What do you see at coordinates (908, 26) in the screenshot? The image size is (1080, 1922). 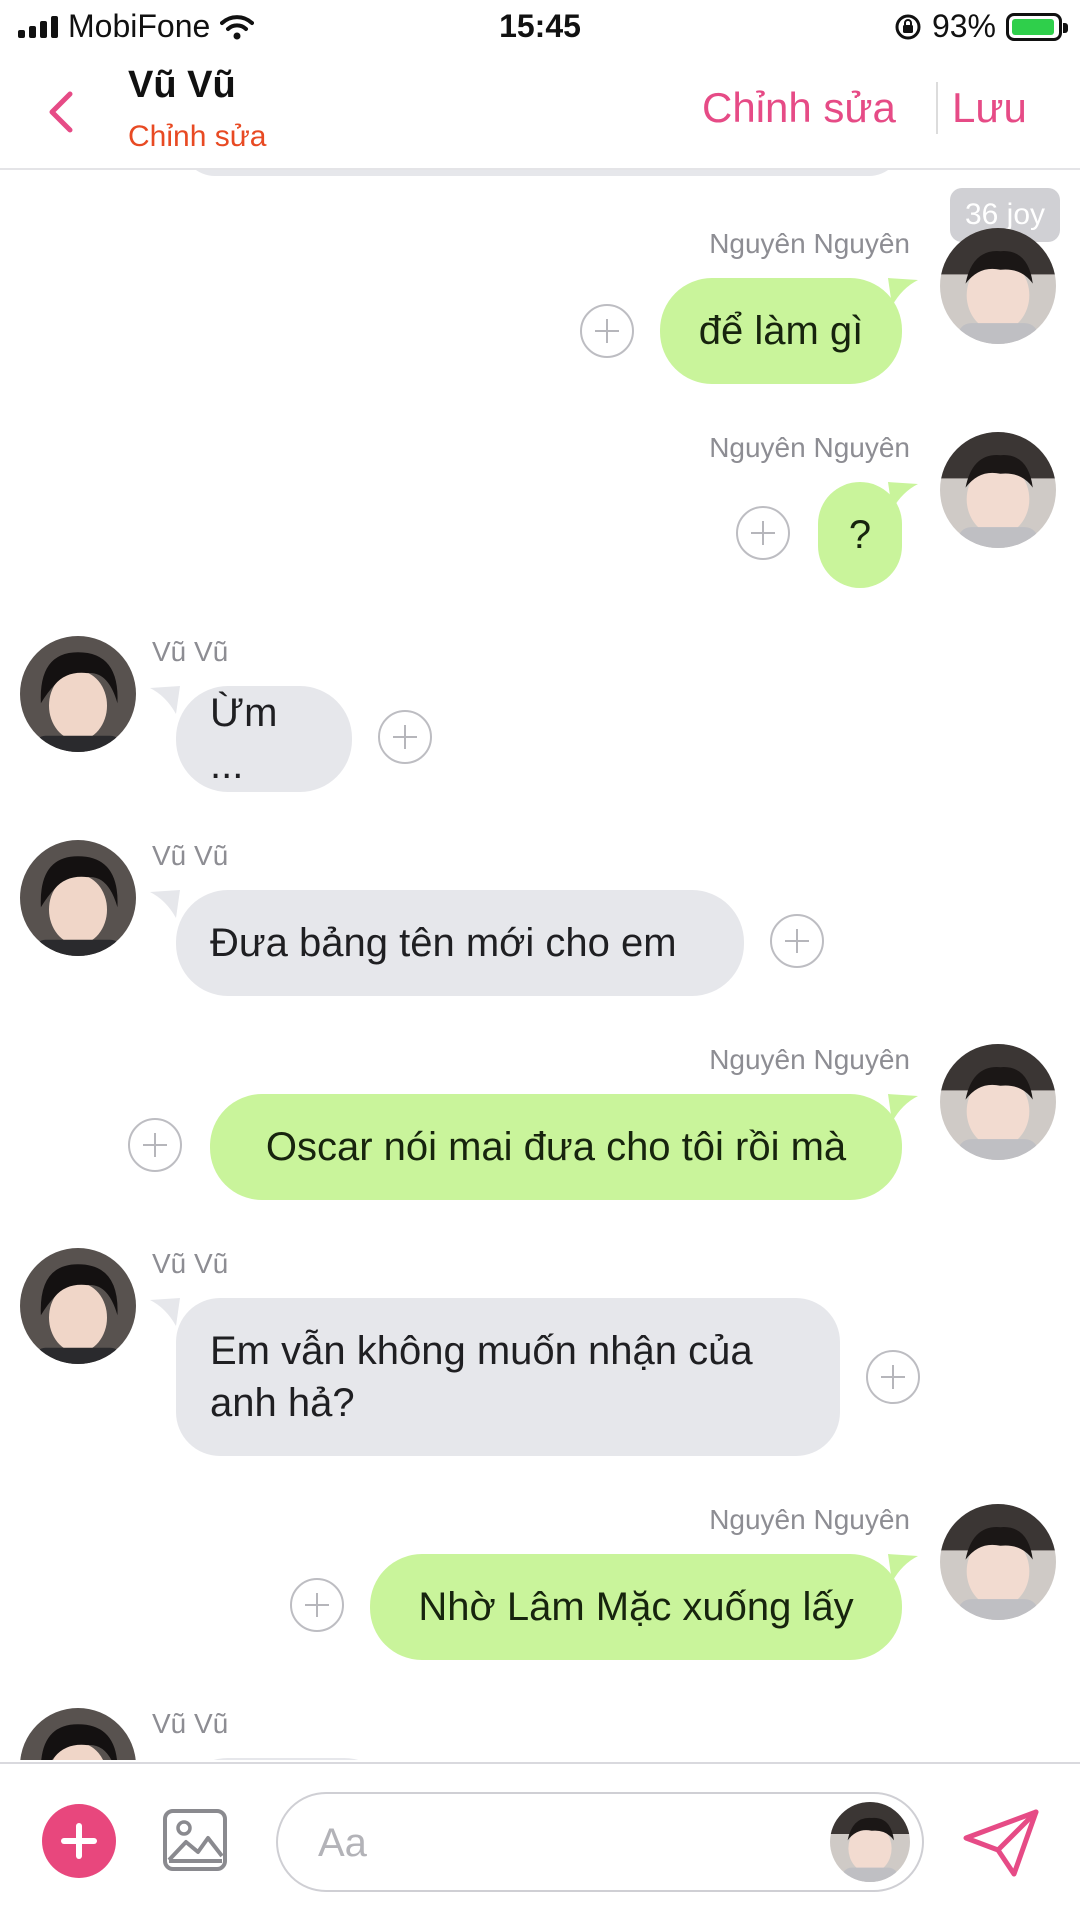 I see `rotation-lock-icon` at bounding box center [908, 26].